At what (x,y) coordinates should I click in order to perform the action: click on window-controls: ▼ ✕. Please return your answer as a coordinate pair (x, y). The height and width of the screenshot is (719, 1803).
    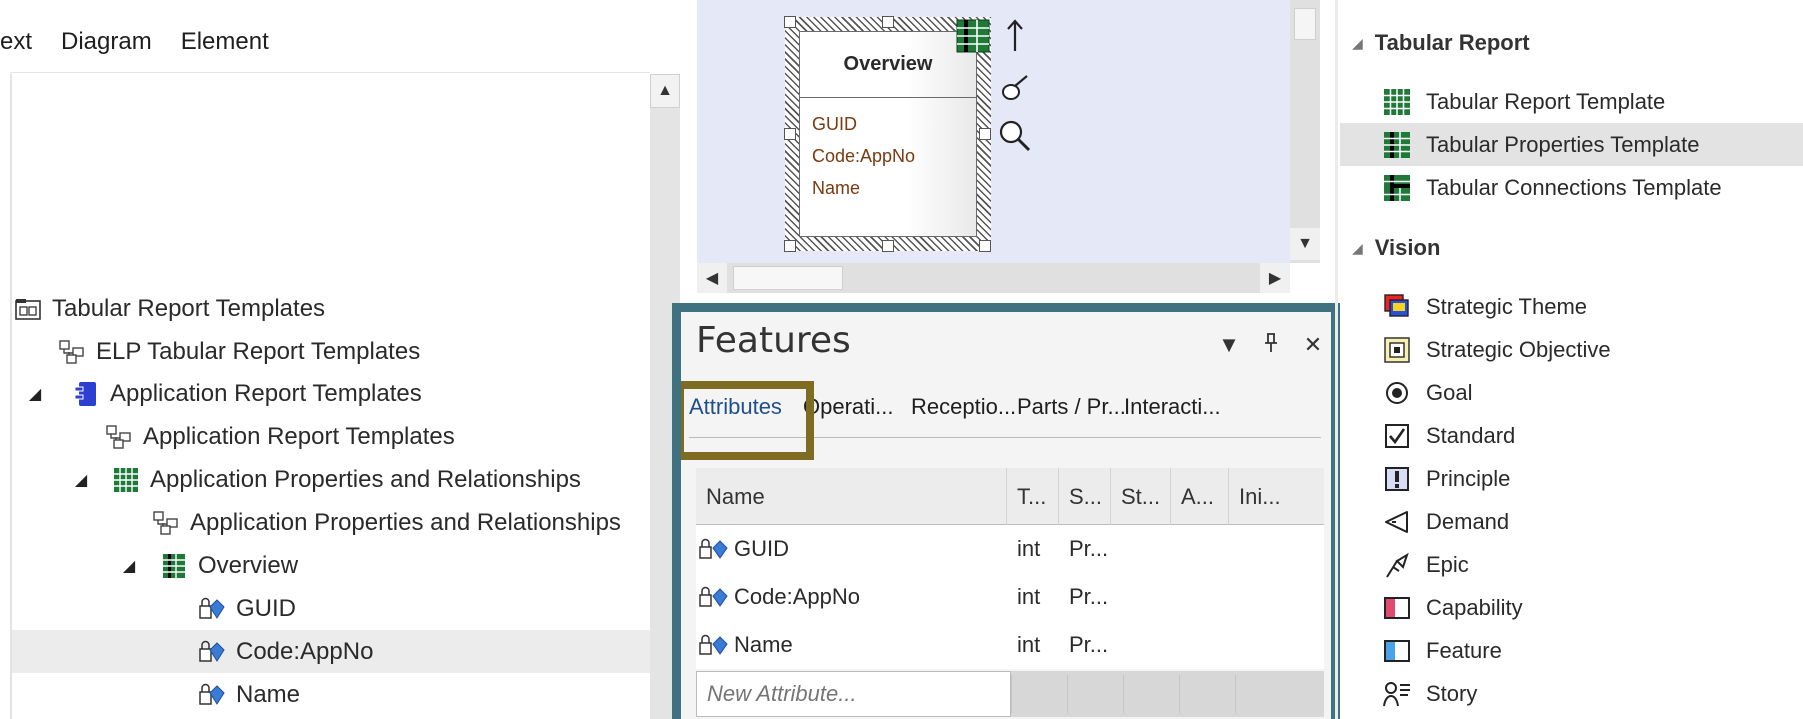
    Looking at the image, I should click on (1271, 346).